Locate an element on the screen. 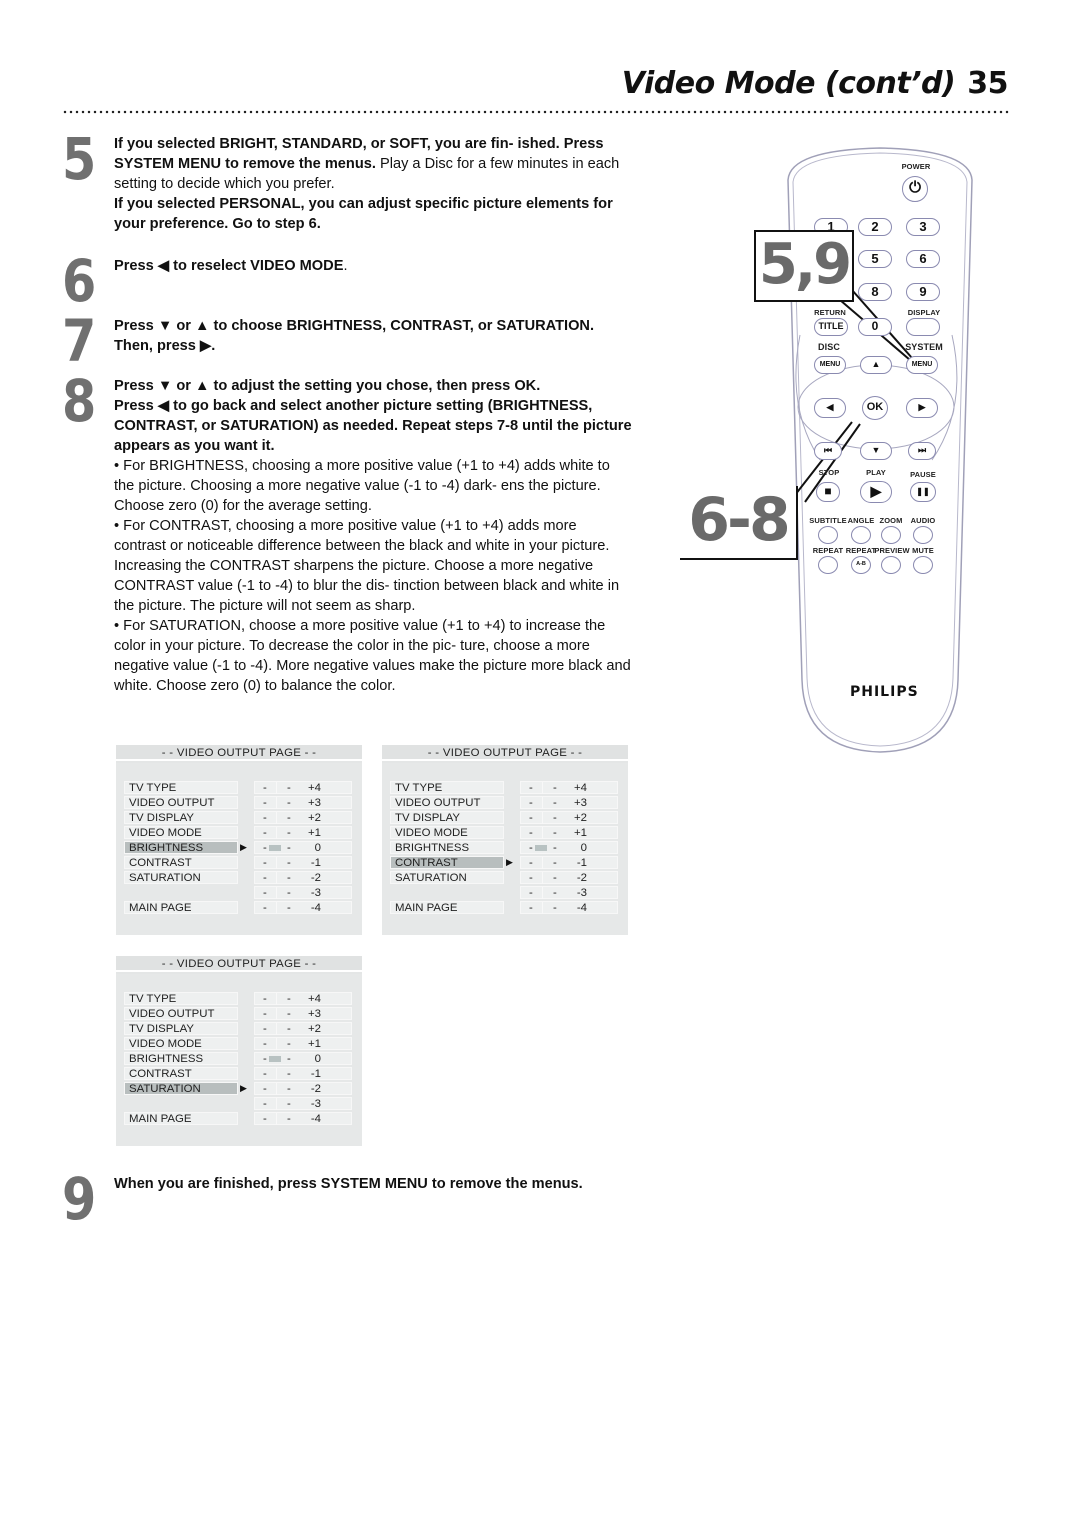  osd-value-cell: - - 0 is located at coordinates (303, 847).